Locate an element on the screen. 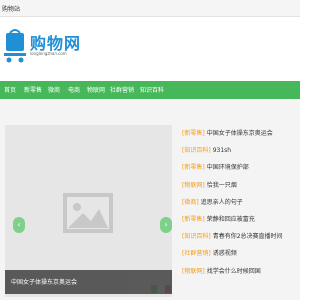  list-item: [新零售] 中国女子体操东京奥运会 is located at coordinates (240, 133).